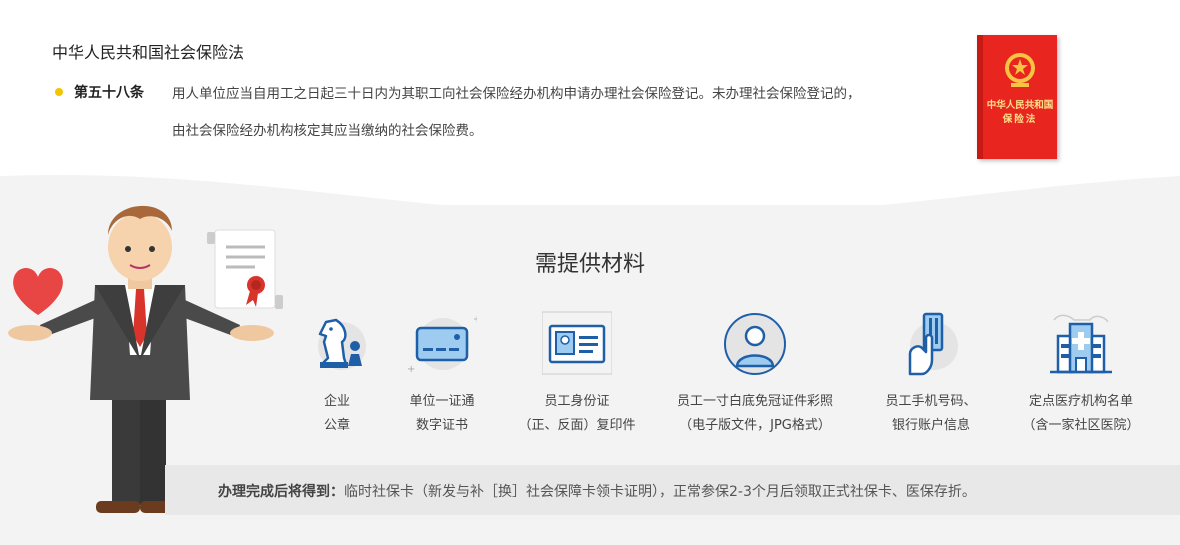 Image resolution: width=1180 pixels, height=545 pixels. I want to click on book-title-line2: 保险法, so click(1020, 119).